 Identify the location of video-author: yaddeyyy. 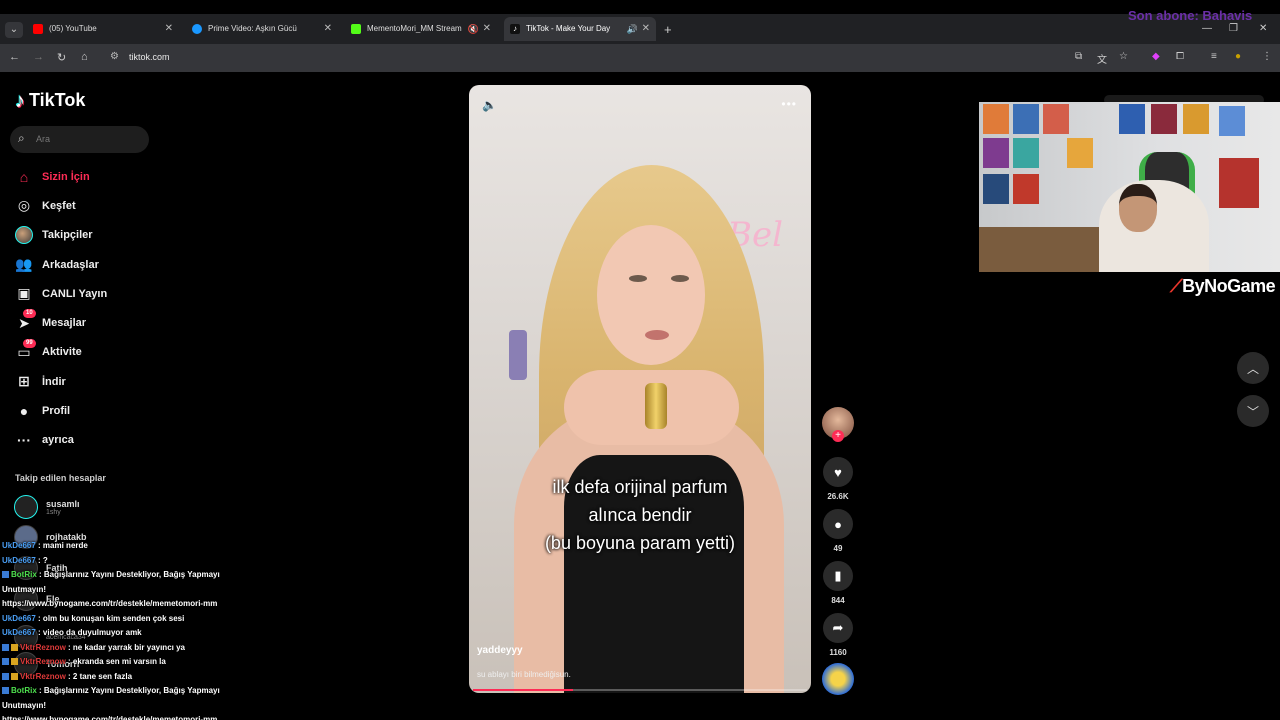
(500, 650).